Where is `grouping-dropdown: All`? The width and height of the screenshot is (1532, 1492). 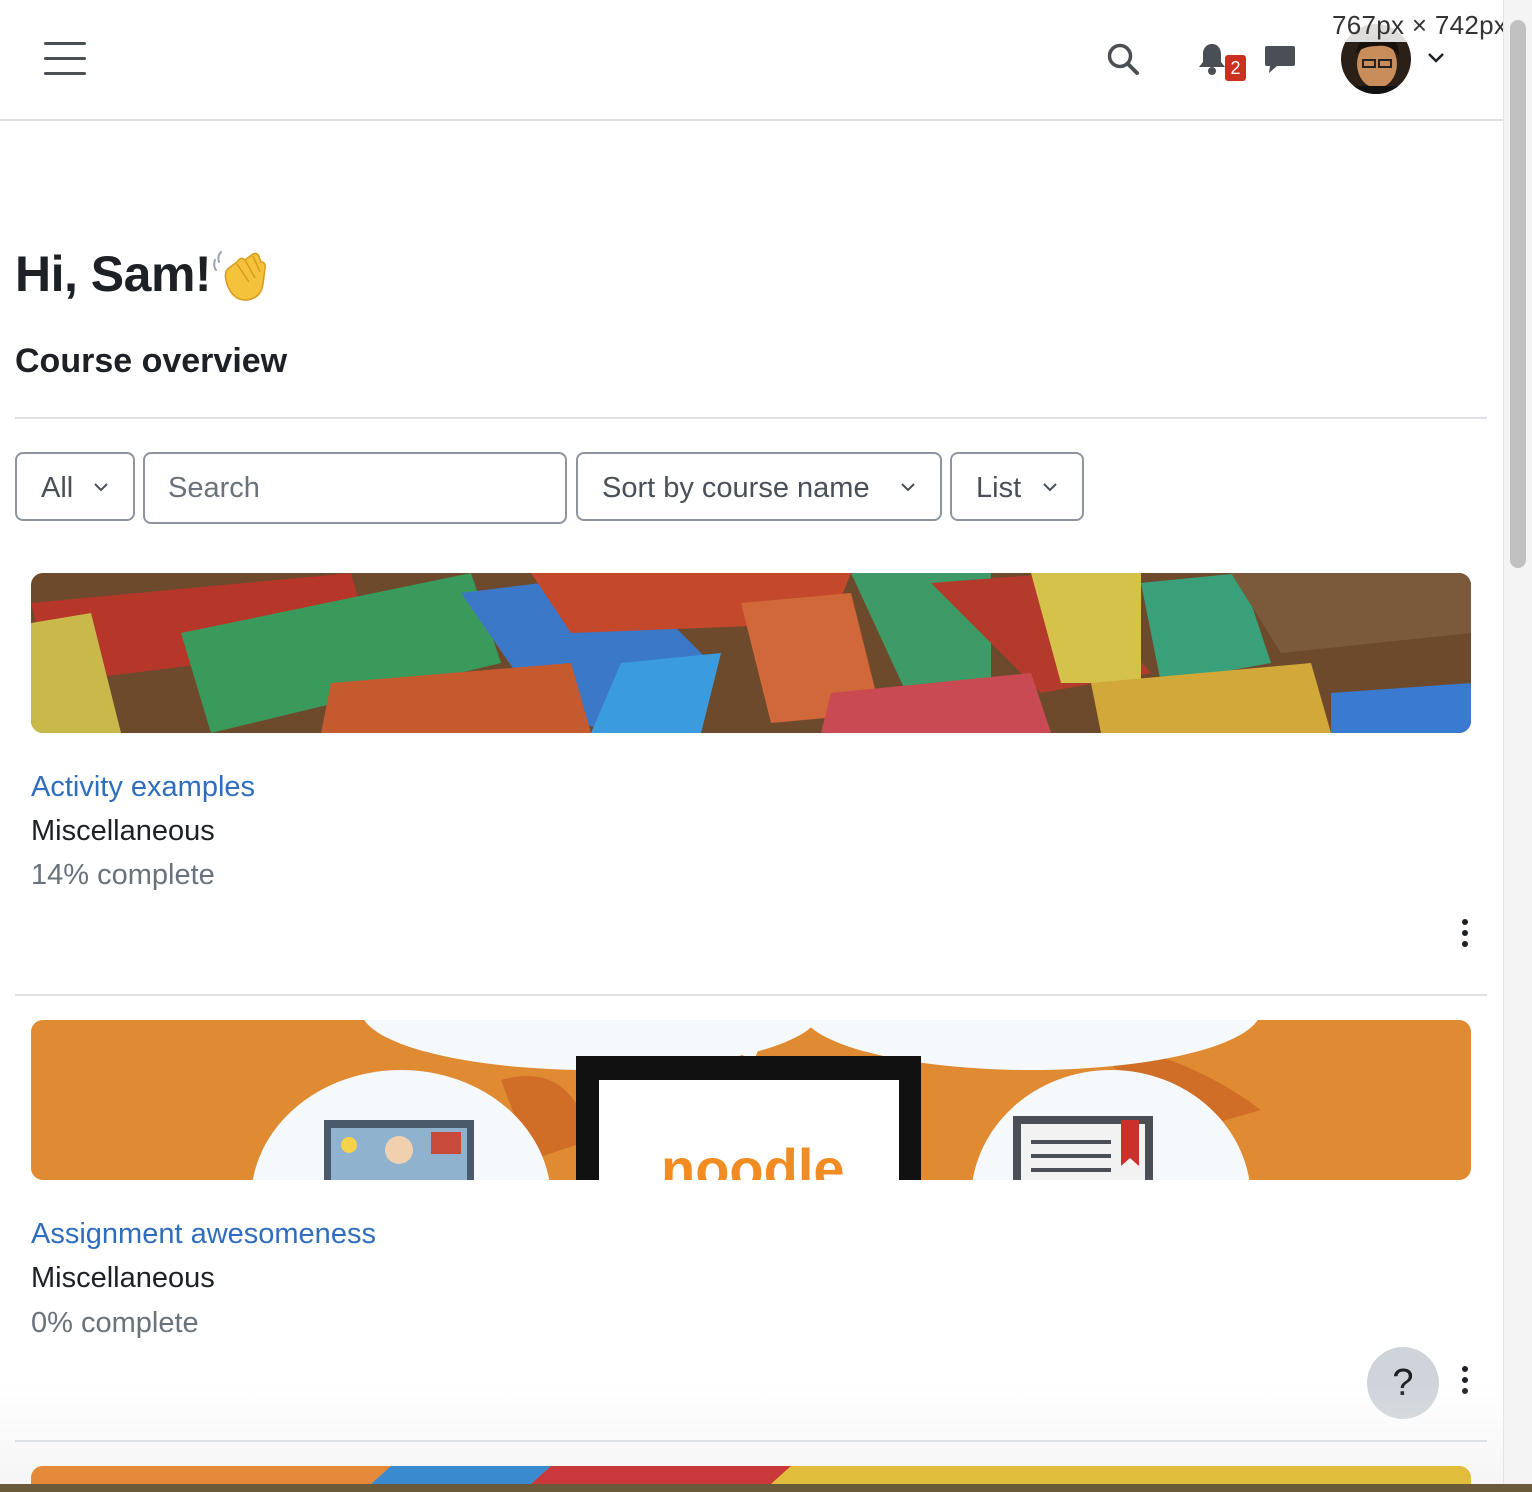 grouping-dropdown: All is located at coordinates (75, 486).